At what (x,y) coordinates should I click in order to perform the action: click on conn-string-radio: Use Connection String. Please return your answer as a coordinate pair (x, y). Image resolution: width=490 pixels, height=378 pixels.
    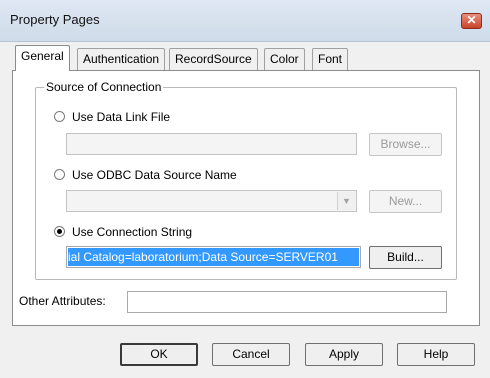
    Looking at the image, I should click on (123, 233).